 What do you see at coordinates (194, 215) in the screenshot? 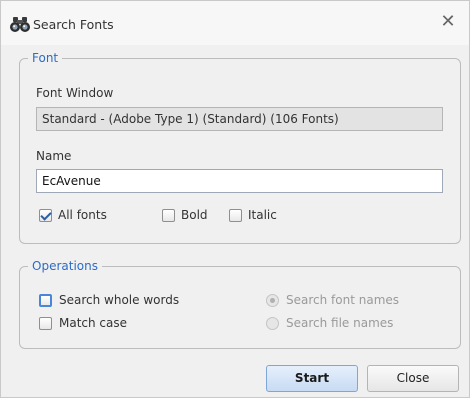
I see `bold-label: Bold` at bounding box center [194, 215].